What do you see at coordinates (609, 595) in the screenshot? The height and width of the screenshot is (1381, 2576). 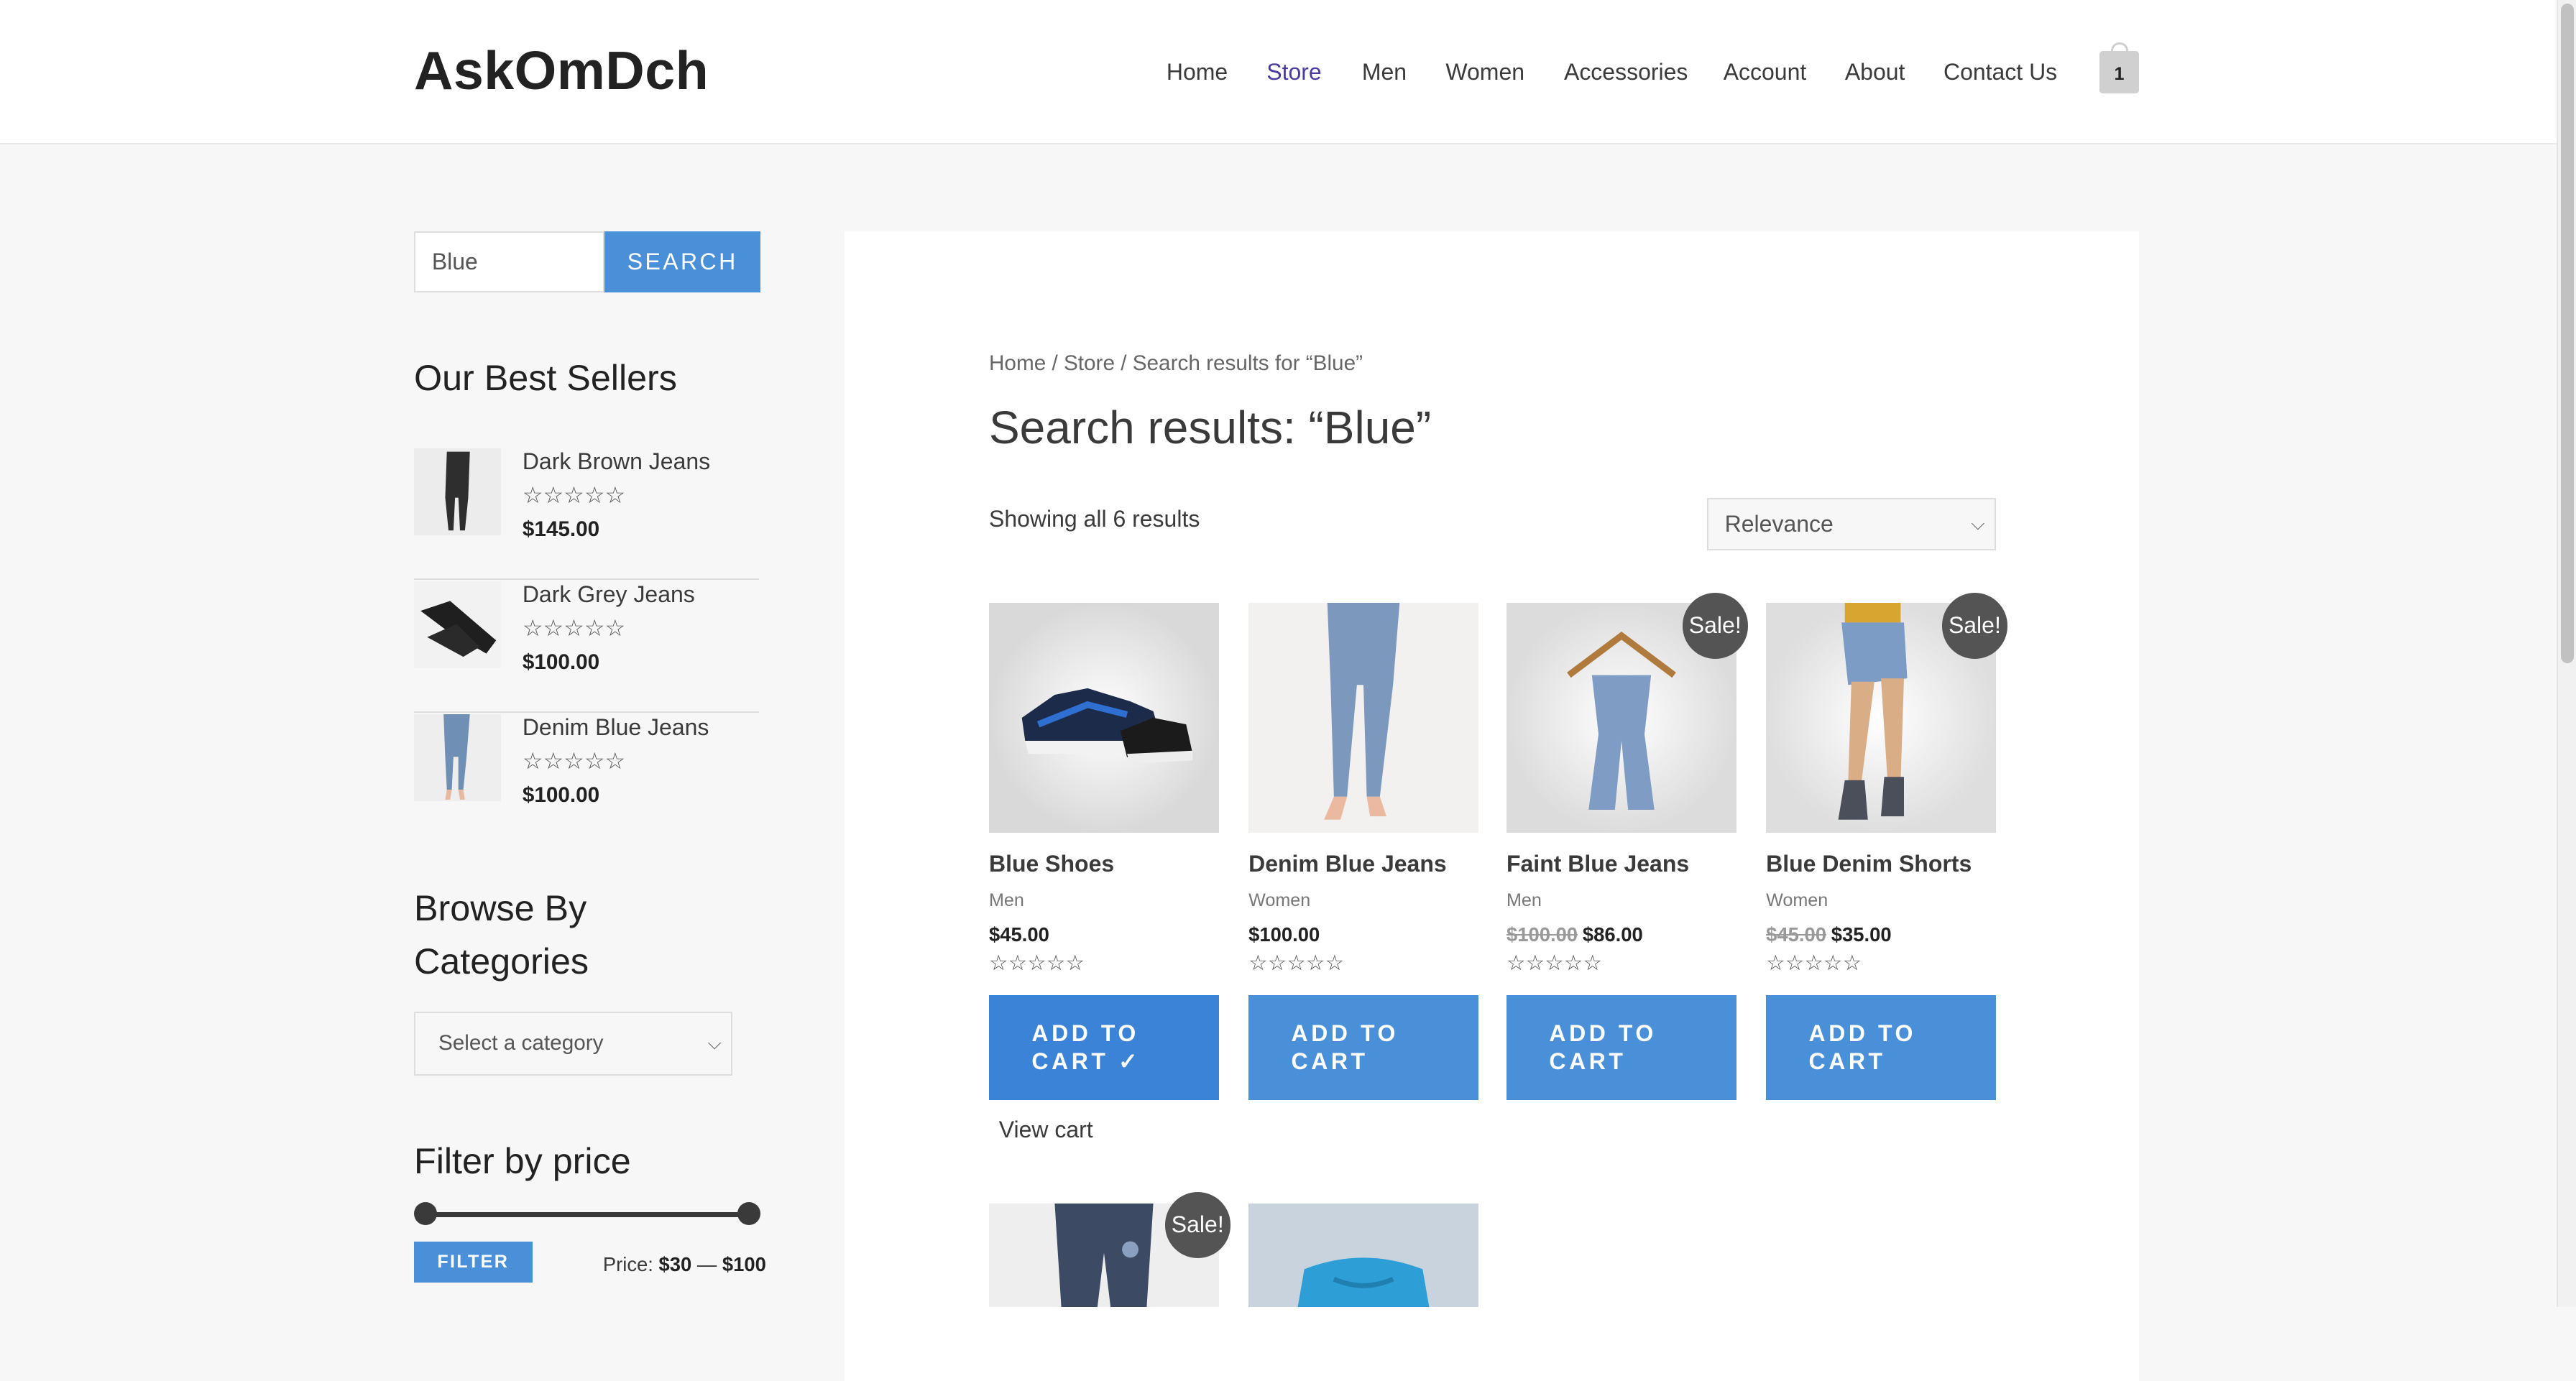 I see `best-seller-name: Dark Grey Jeans` at bounding box center [609, 595].